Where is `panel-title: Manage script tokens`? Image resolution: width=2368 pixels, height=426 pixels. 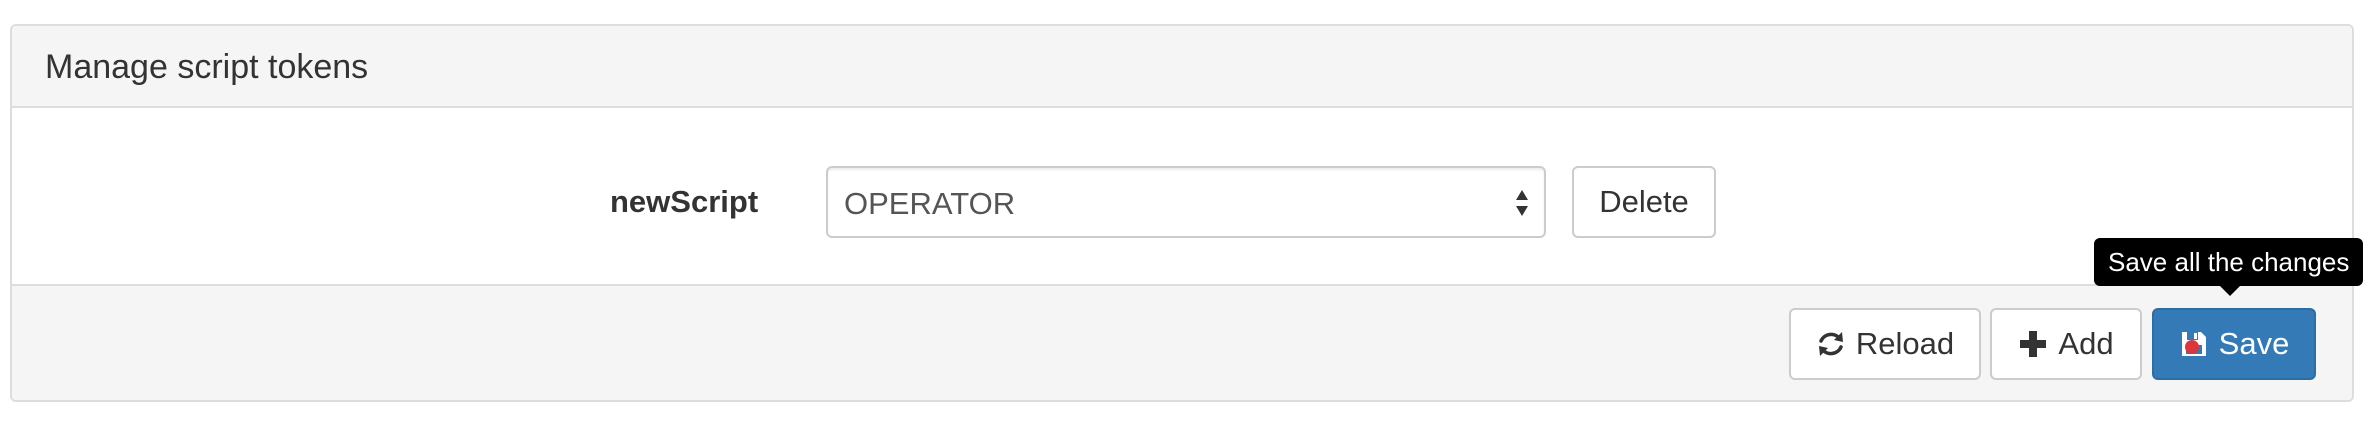 panel-title: Manage script tokens is located at coordinates (207, 67).